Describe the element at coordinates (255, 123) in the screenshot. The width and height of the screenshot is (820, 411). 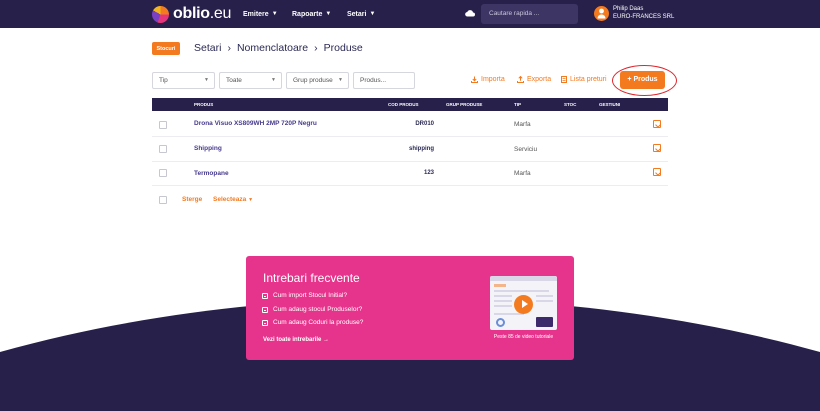
I see `product-name-link: Drona Visuo XS809WH 2MP 720P Negru` at that location.